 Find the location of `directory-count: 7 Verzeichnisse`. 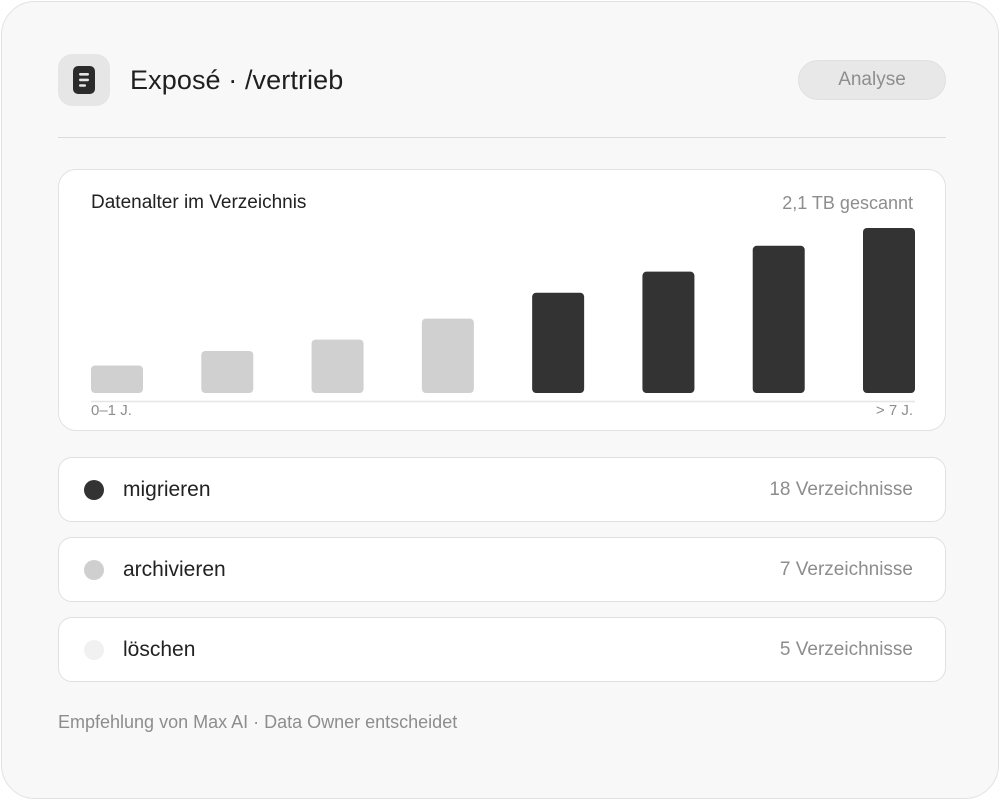

directory-count: 7 Verzeichnisse is located at coordinates (846, 569).